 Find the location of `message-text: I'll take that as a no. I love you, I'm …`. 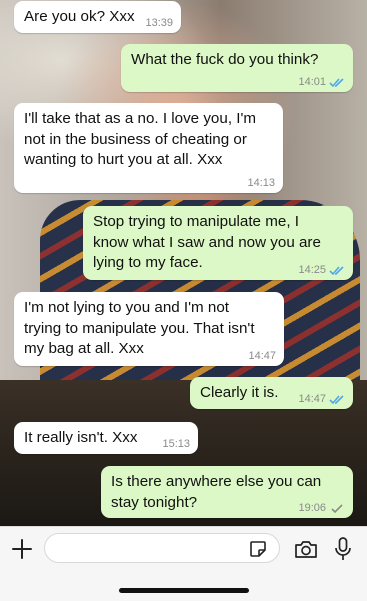

message-text: I'll take that as a no. I love you, I'm … is located at coordinates (140, 139).